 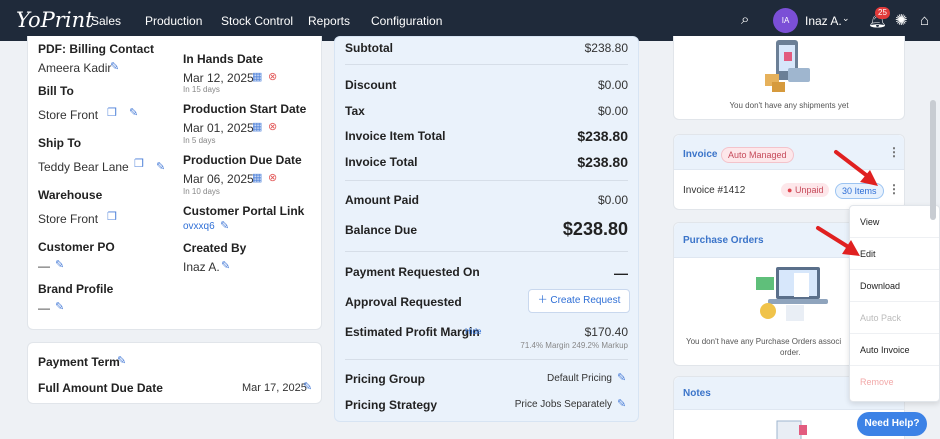 What do you see at coordinates (574, 345) in the screenshot?
I see `profit-margin-detail: 71.4% Margin 249.2% Markup` at bounding box center [574, 345].